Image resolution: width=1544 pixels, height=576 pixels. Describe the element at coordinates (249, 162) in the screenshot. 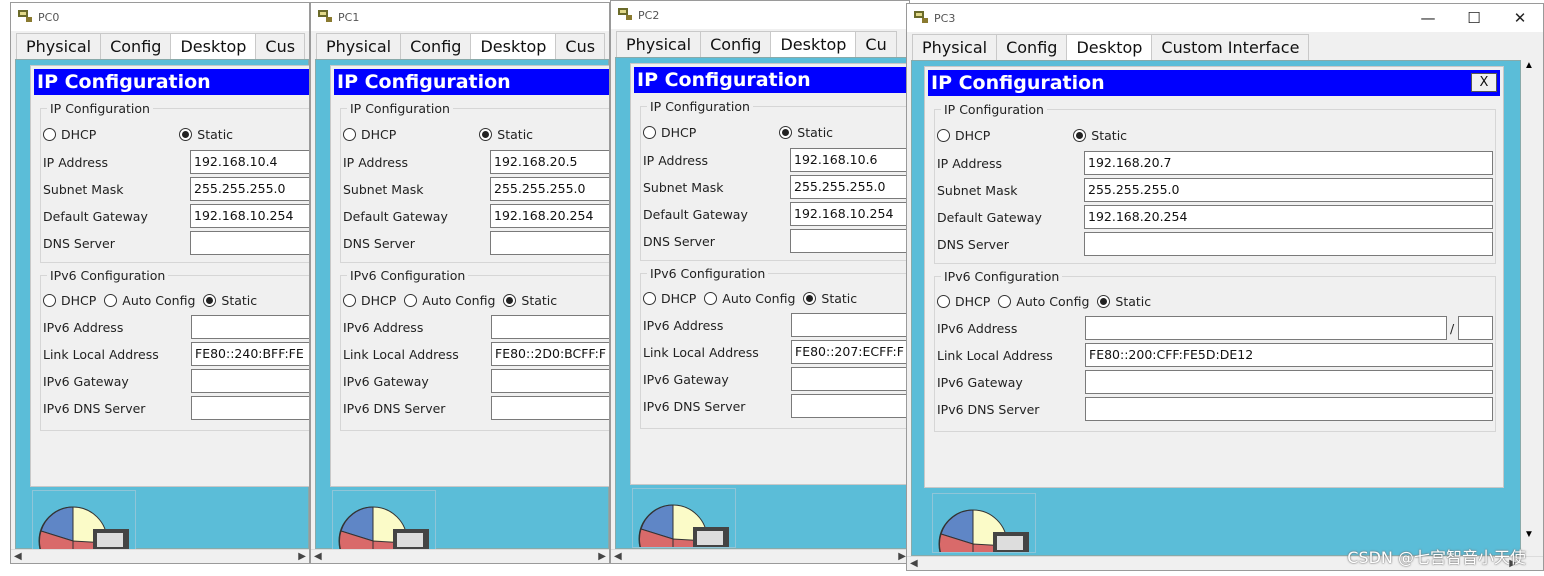

I see `ip-address-field: 192.168.10.4` at that location.